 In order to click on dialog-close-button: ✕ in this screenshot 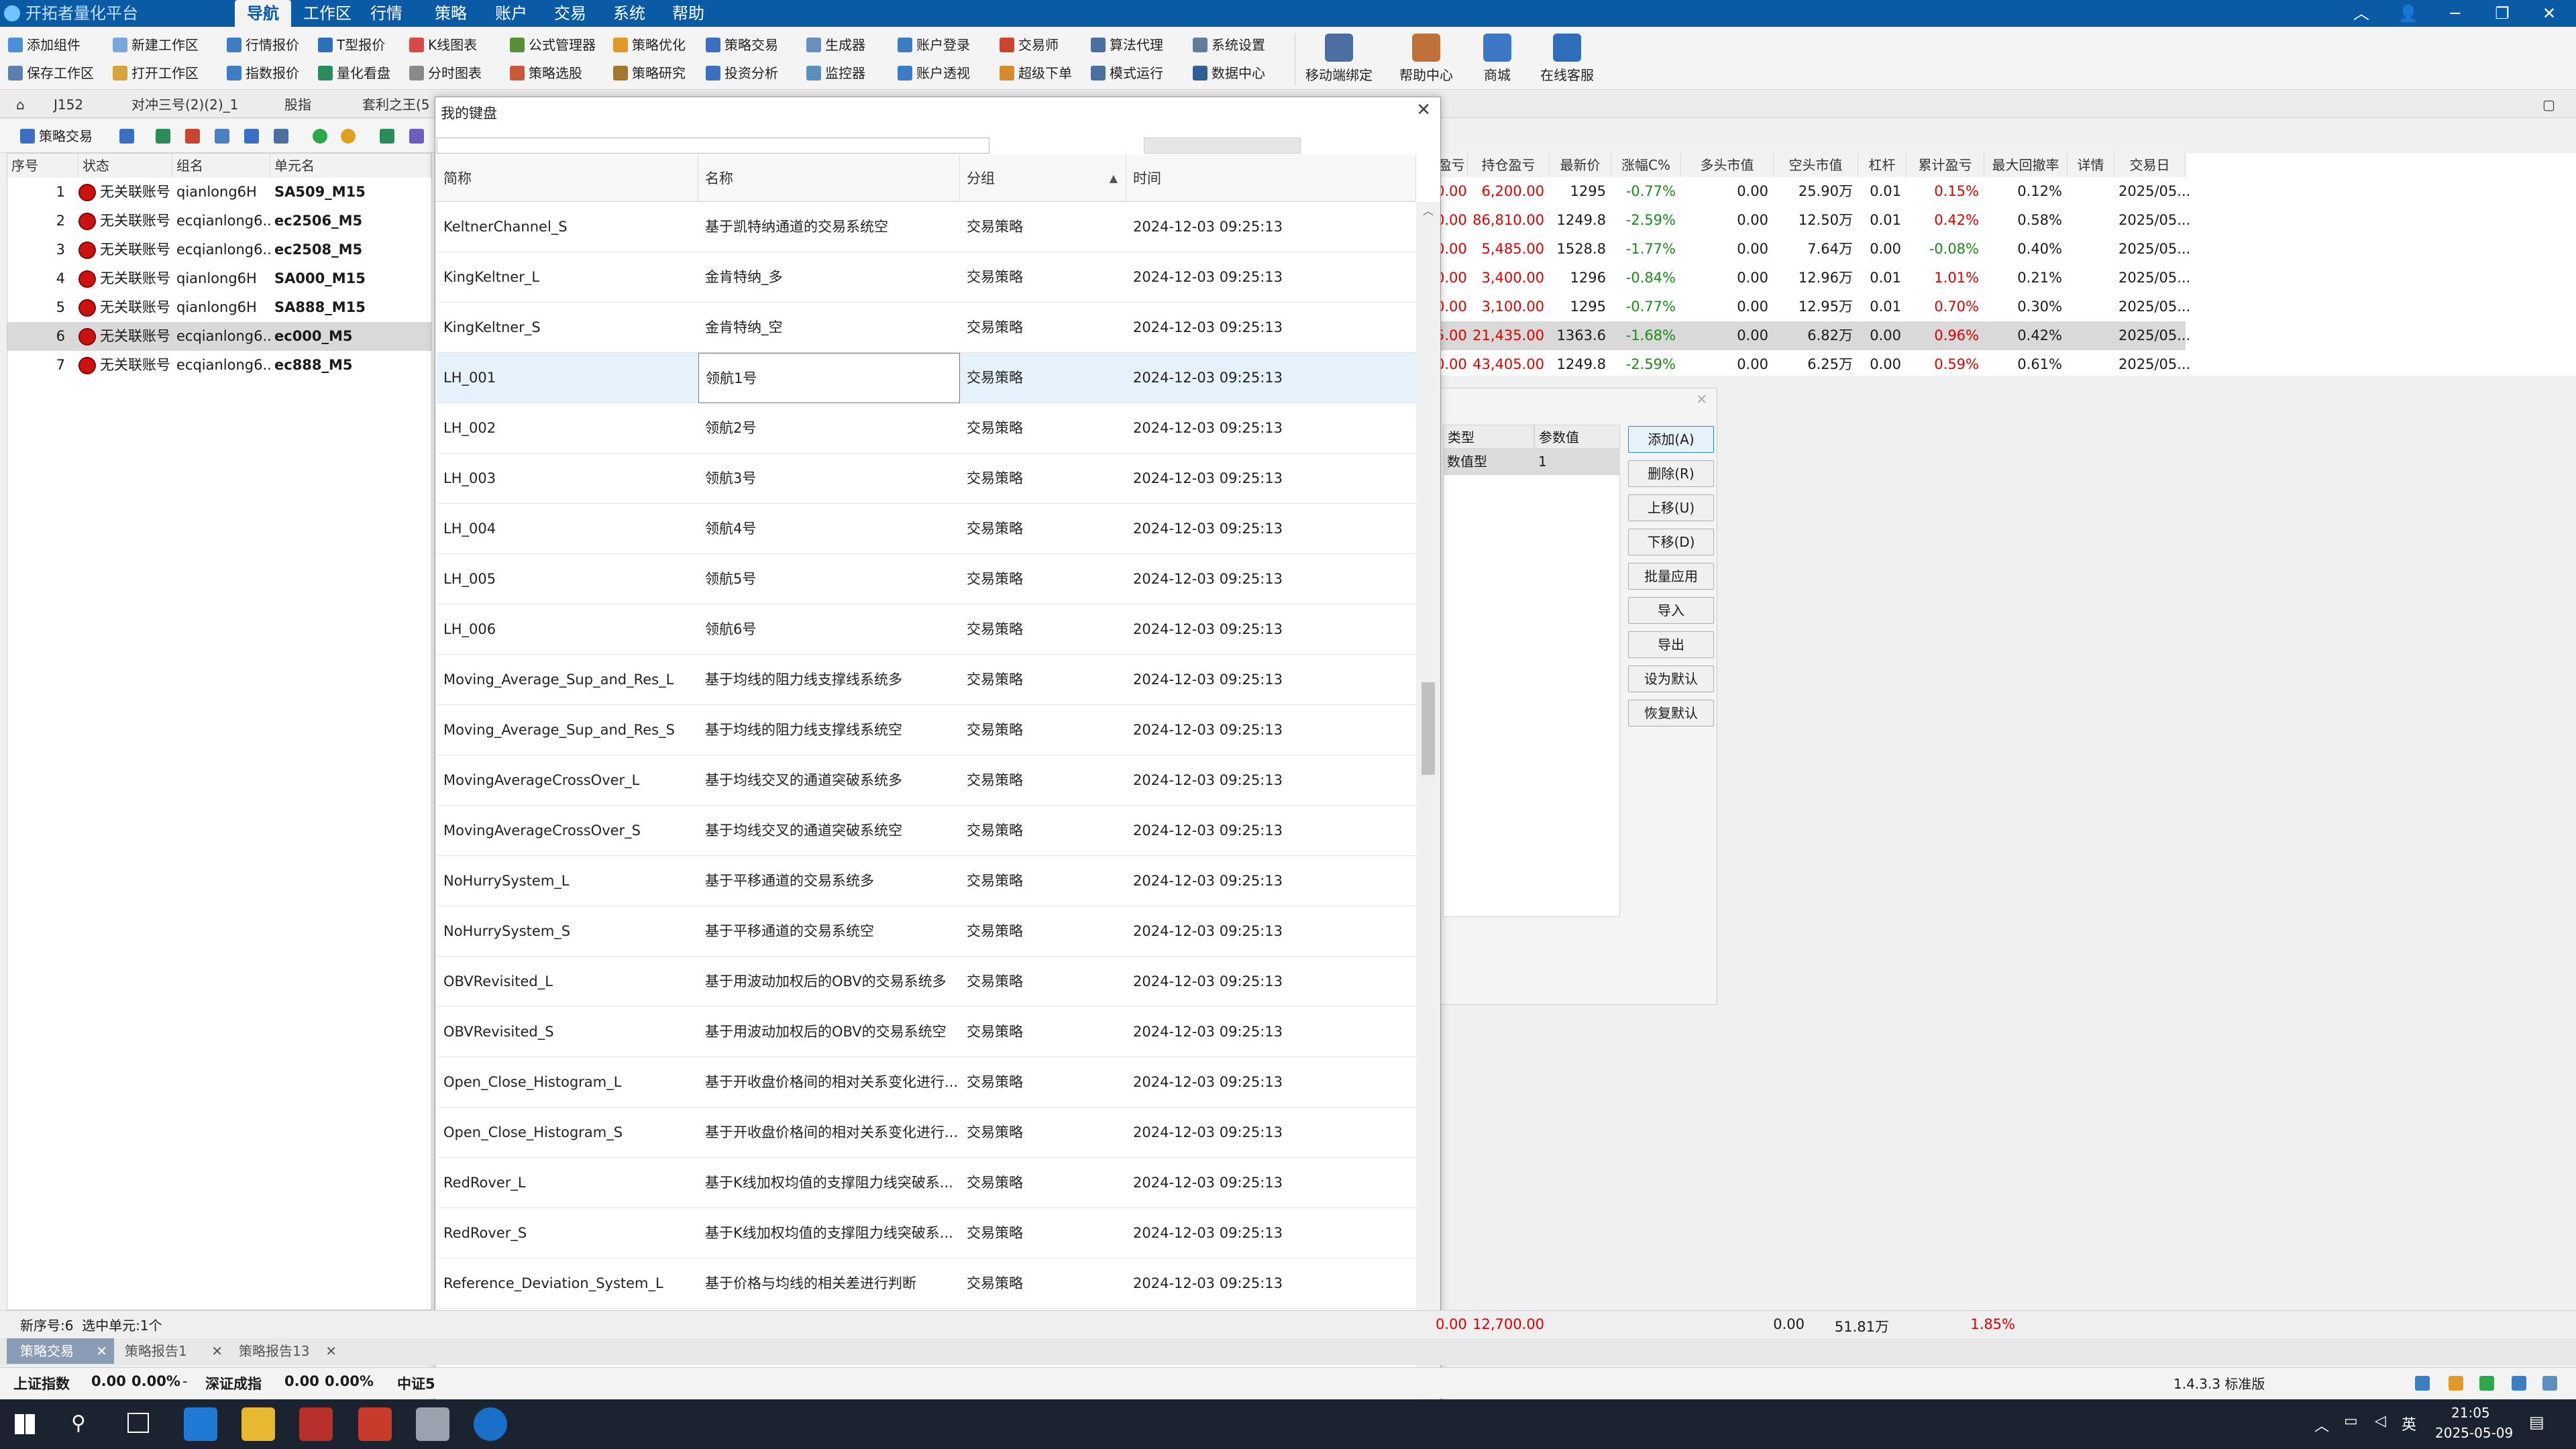, I will do `click(1423, 110)`.